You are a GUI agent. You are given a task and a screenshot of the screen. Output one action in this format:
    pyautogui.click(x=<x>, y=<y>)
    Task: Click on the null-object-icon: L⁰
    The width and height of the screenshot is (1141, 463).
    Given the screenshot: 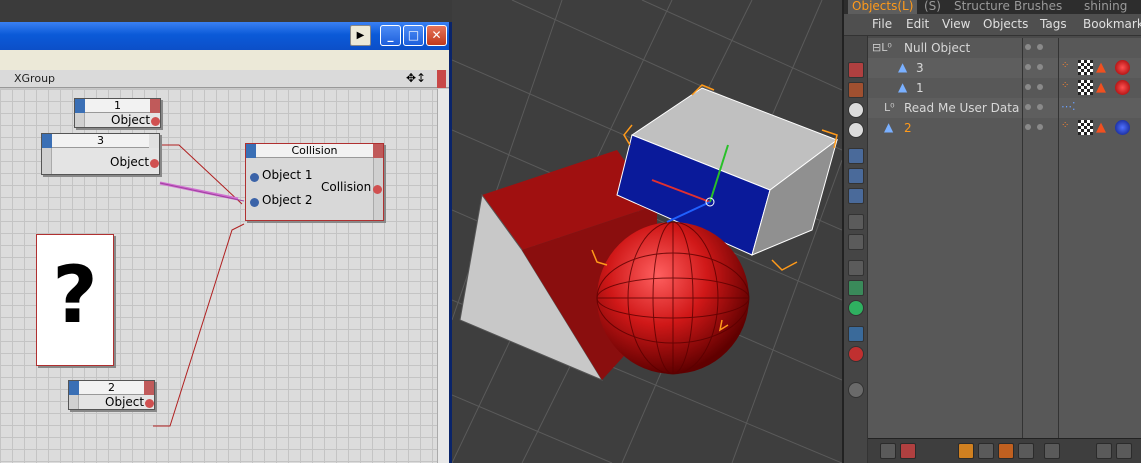 What is the action you would take?
    pyautogui.click(x=889, y=107)
    